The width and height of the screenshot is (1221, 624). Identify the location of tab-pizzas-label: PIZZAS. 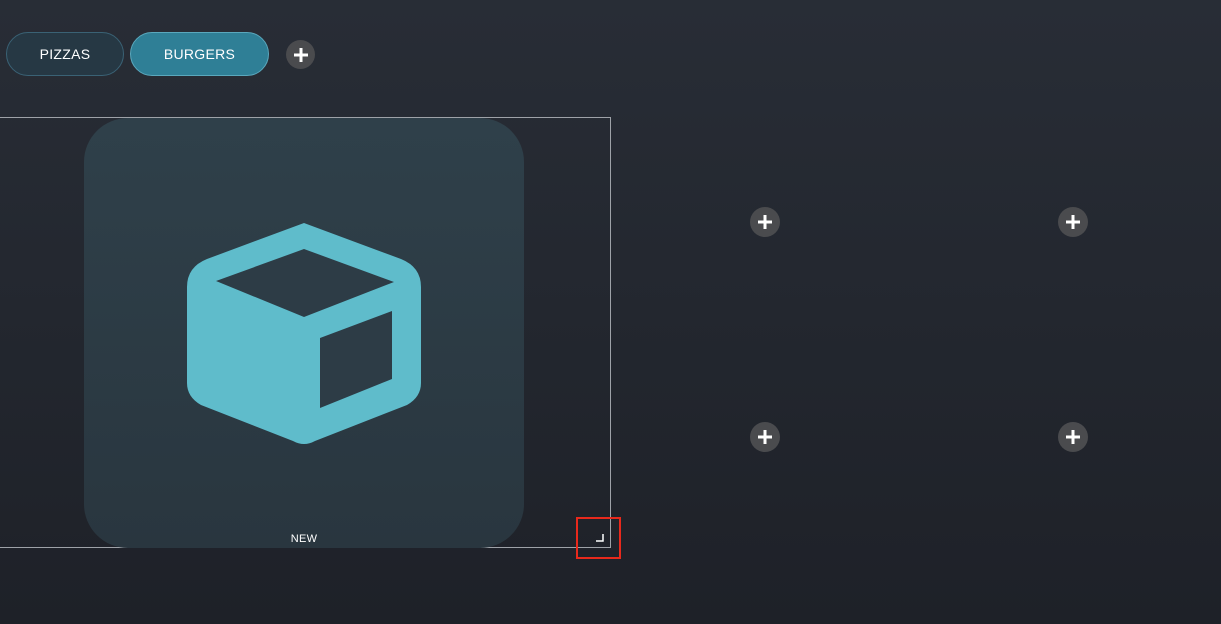
(65, 54).